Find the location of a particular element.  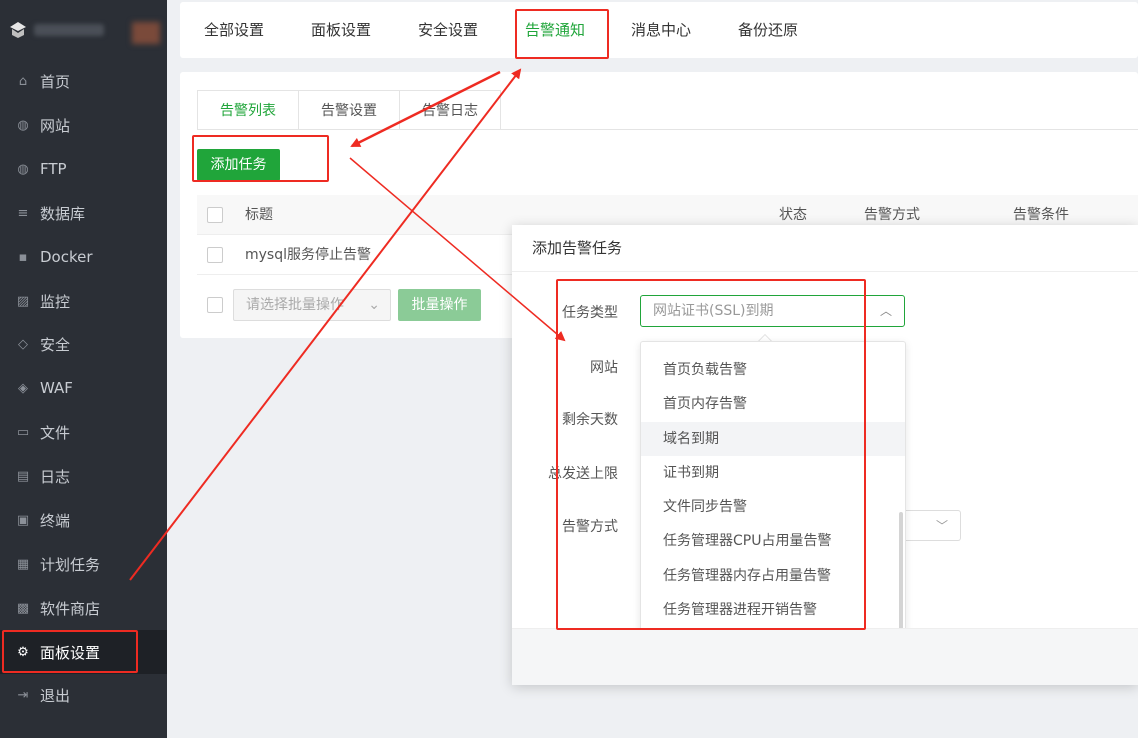

tab-security-settings: 安全设置 is located at coordinates (448, 30).